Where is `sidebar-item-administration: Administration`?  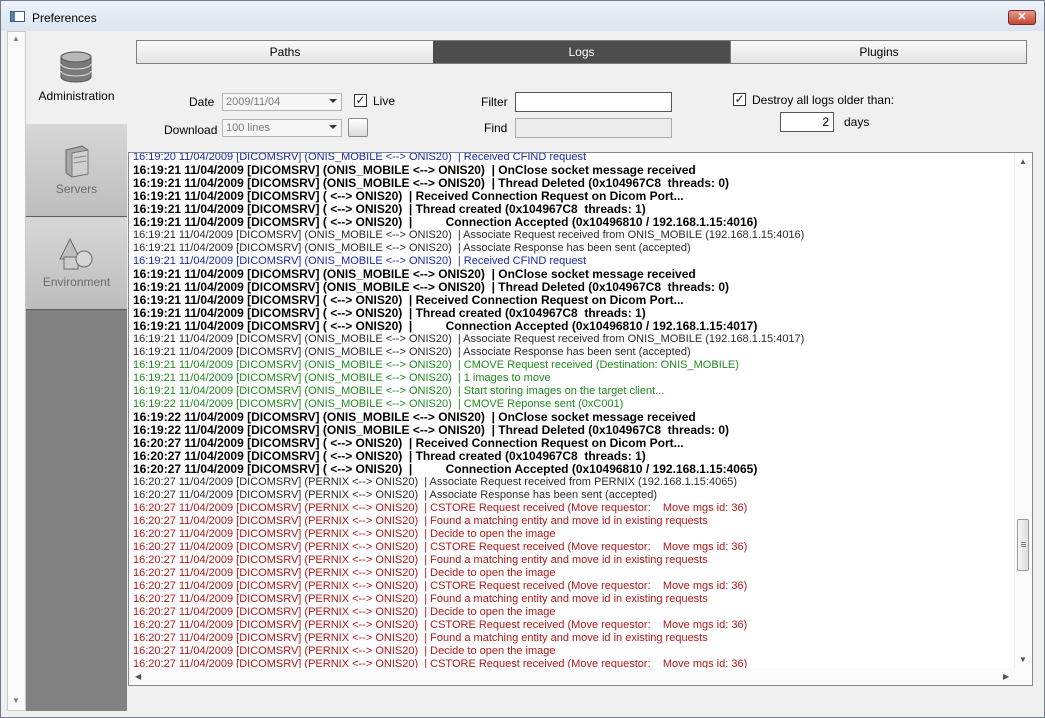
sidebar-item-administration: Administration is located at coordinates (76, 77).